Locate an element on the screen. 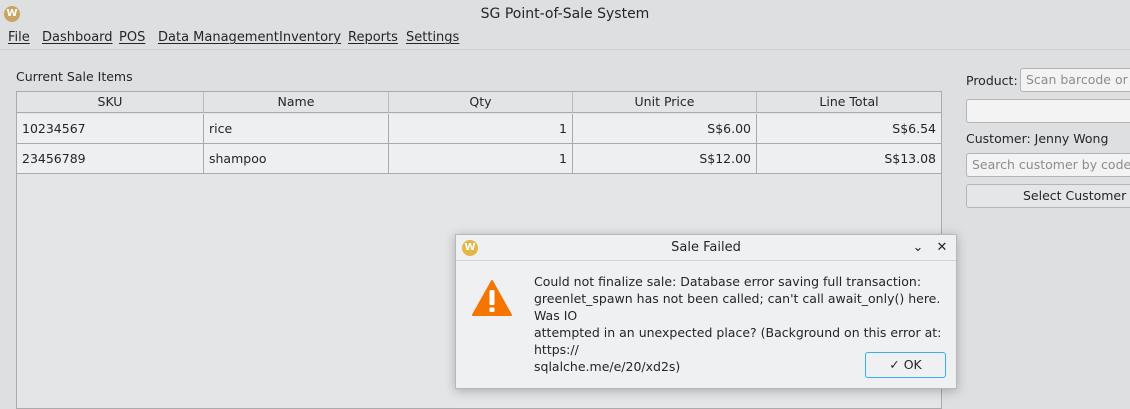  dialog-title: Sale Failed is located at coordinates (706, 247).